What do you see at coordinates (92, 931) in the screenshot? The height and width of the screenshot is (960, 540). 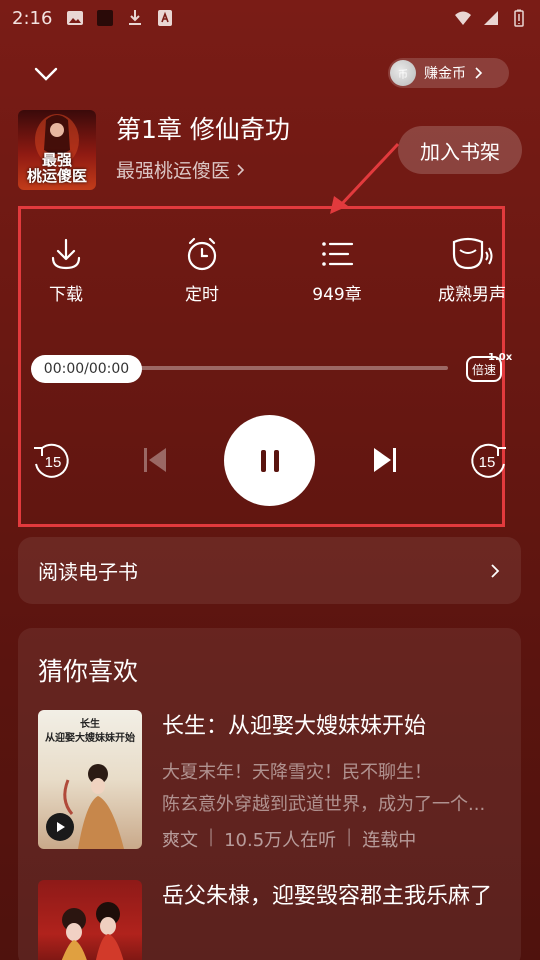 I see `cover-illustration-icon` at bounding box center [92, 931].